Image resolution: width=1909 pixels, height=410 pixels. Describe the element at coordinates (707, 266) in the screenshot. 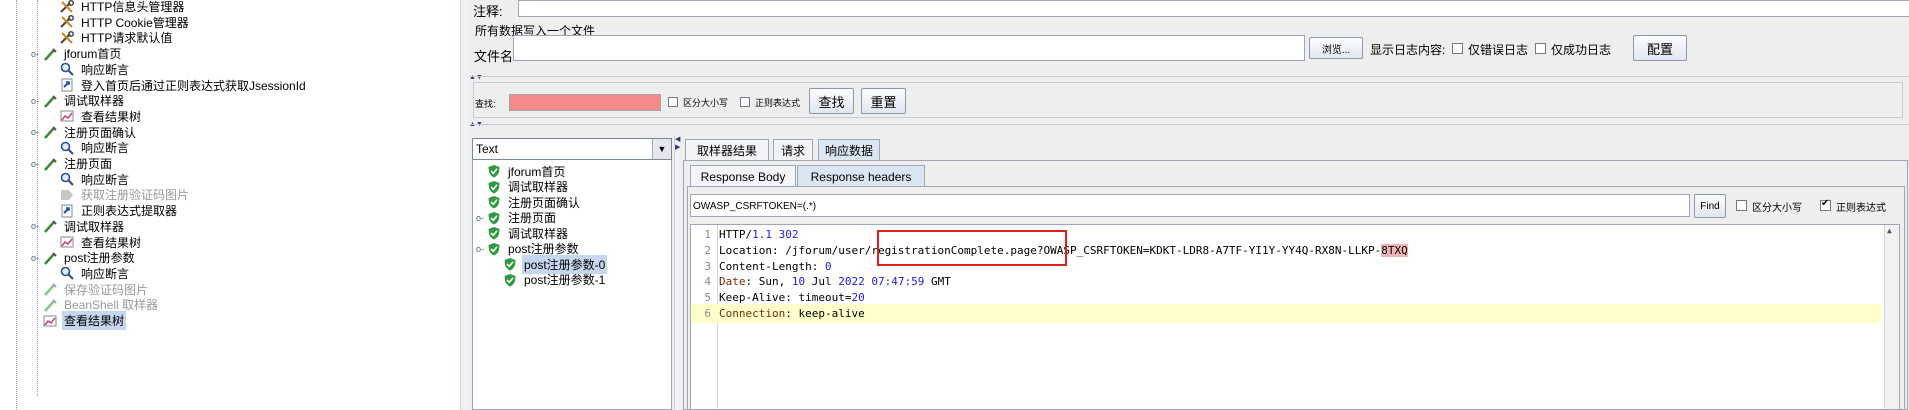

I see `line-number: 3` at that location.